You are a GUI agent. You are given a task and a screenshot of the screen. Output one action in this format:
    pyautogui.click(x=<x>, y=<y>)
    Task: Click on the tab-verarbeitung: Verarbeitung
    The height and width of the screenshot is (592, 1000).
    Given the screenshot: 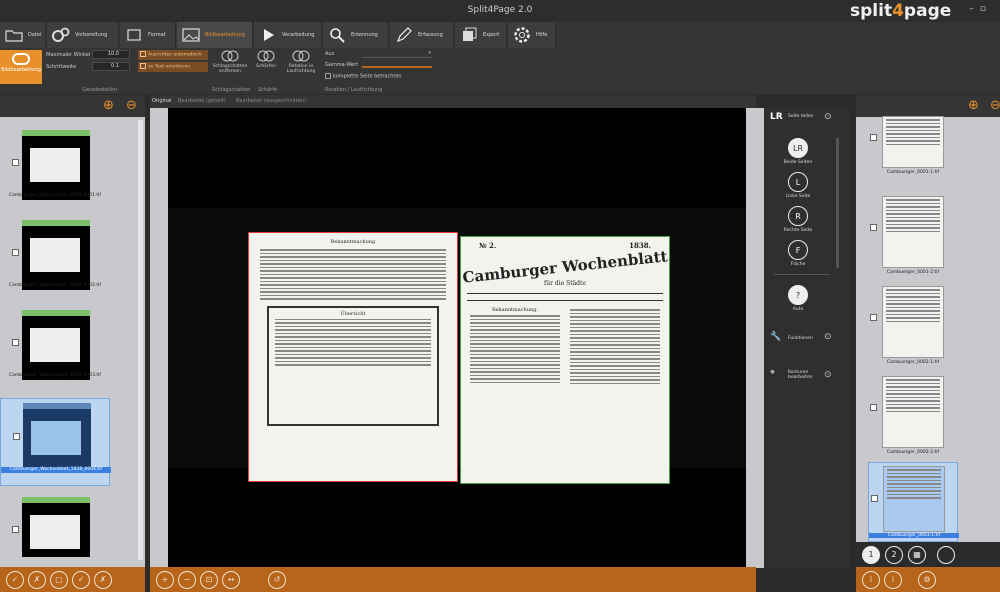 What is the action you would take?
    pyautogui.click(x=288, y=35)
    